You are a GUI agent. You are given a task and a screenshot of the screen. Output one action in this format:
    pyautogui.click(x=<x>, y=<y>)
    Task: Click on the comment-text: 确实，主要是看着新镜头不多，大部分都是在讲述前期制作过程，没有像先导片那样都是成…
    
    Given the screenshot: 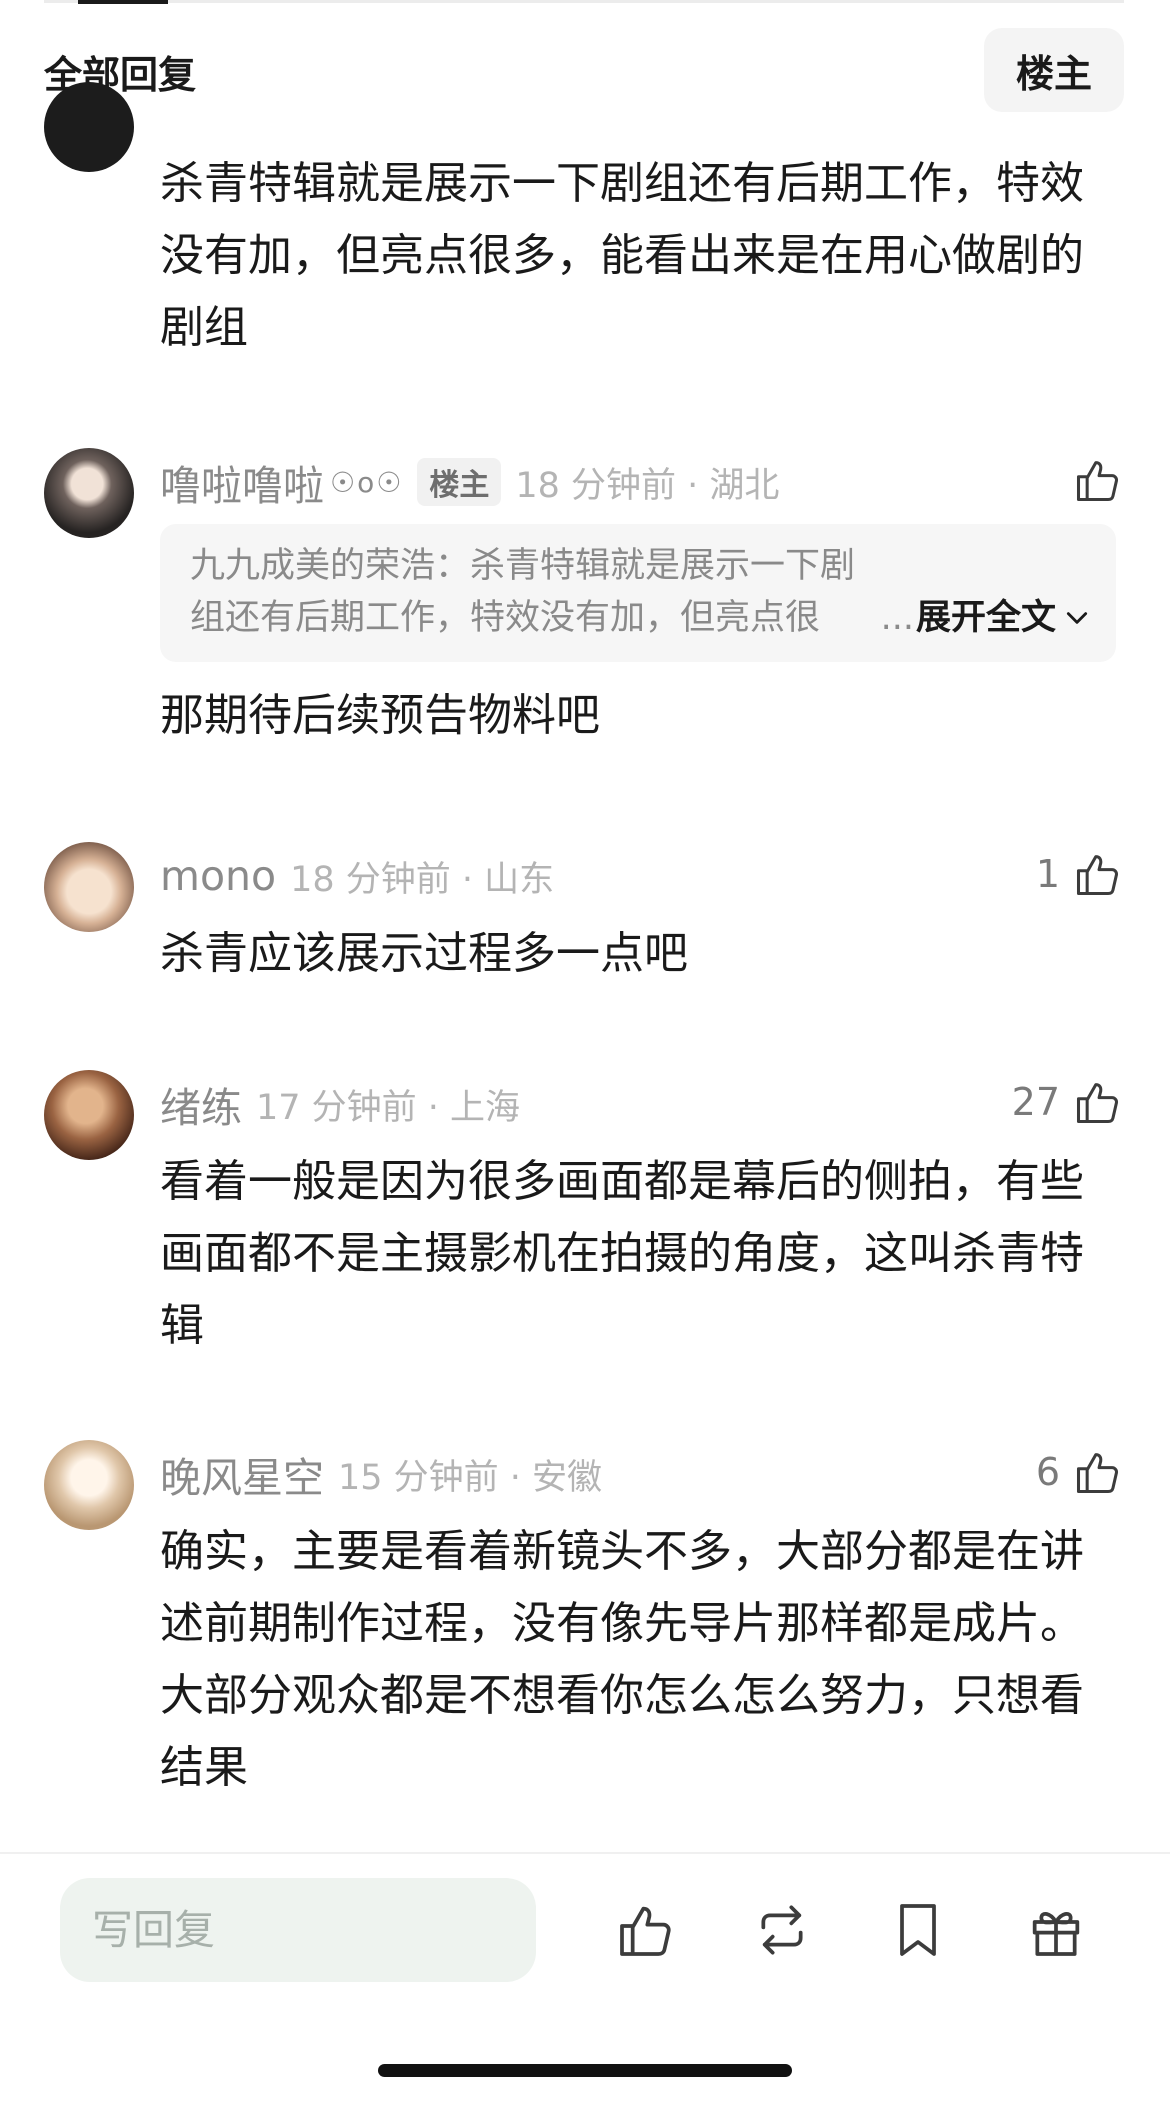 What is the action you would take?
    pyautogui.click(x=622, y=1659)
    